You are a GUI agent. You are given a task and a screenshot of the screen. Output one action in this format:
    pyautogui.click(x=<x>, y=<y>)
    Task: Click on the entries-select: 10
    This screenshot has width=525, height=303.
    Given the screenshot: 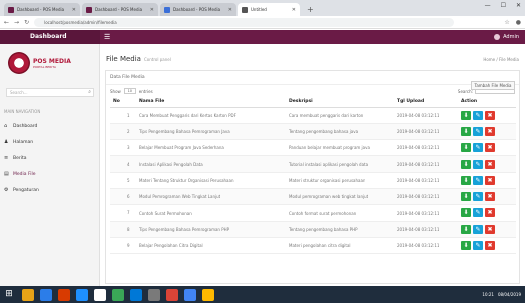 What is the action you would take?
    pyautogui.click(x=129, y=91)
    